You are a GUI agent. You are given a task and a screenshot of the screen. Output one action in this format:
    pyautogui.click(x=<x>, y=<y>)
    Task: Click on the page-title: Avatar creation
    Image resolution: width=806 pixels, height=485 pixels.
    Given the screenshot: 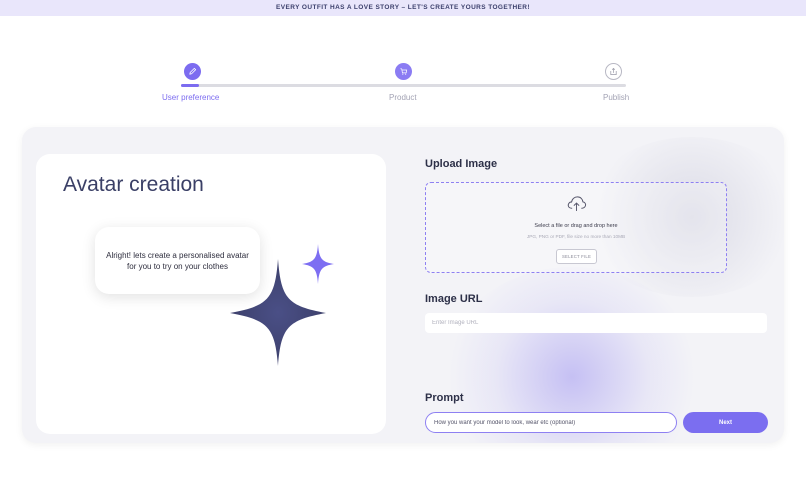 What is the action you would take?
    pyautogui.click(x=133, y=184)
    